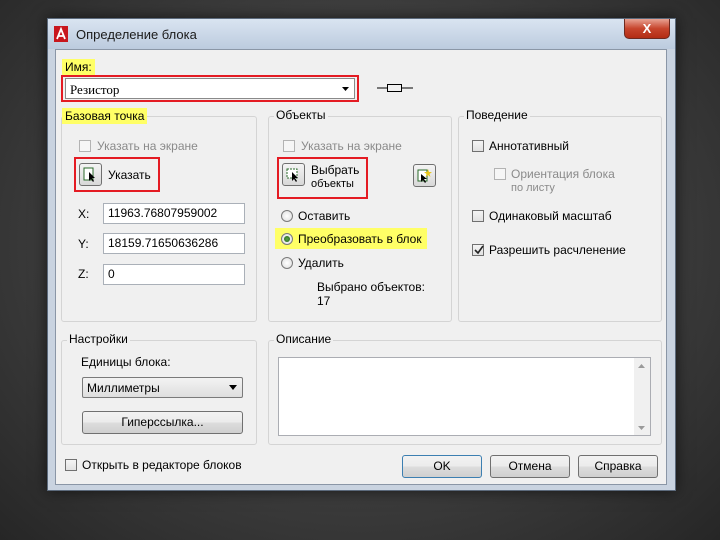 The image size is (720, 540). I want to click on x-label: X:, so click(84, 214).